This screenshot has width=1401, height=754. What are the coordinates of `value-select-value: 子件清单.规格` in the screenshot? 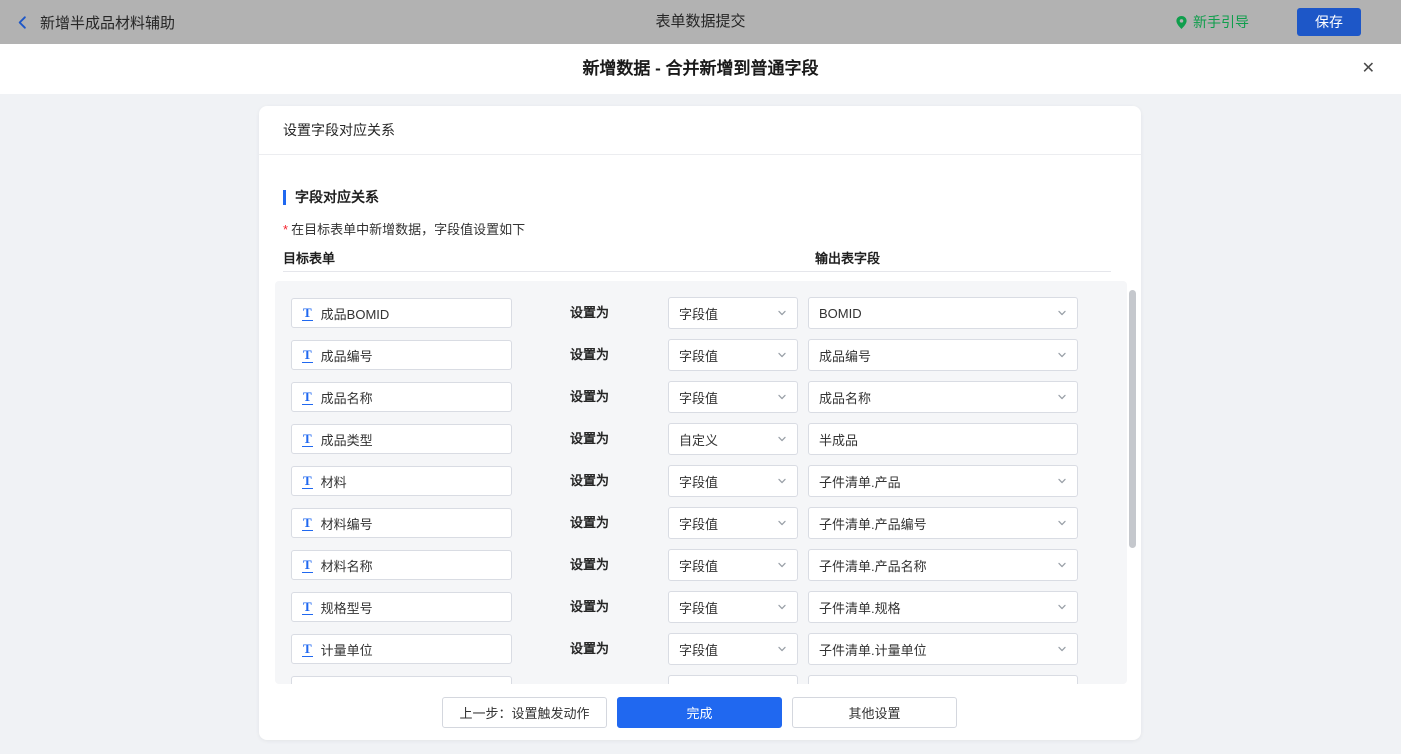 It's located at (860, 608).